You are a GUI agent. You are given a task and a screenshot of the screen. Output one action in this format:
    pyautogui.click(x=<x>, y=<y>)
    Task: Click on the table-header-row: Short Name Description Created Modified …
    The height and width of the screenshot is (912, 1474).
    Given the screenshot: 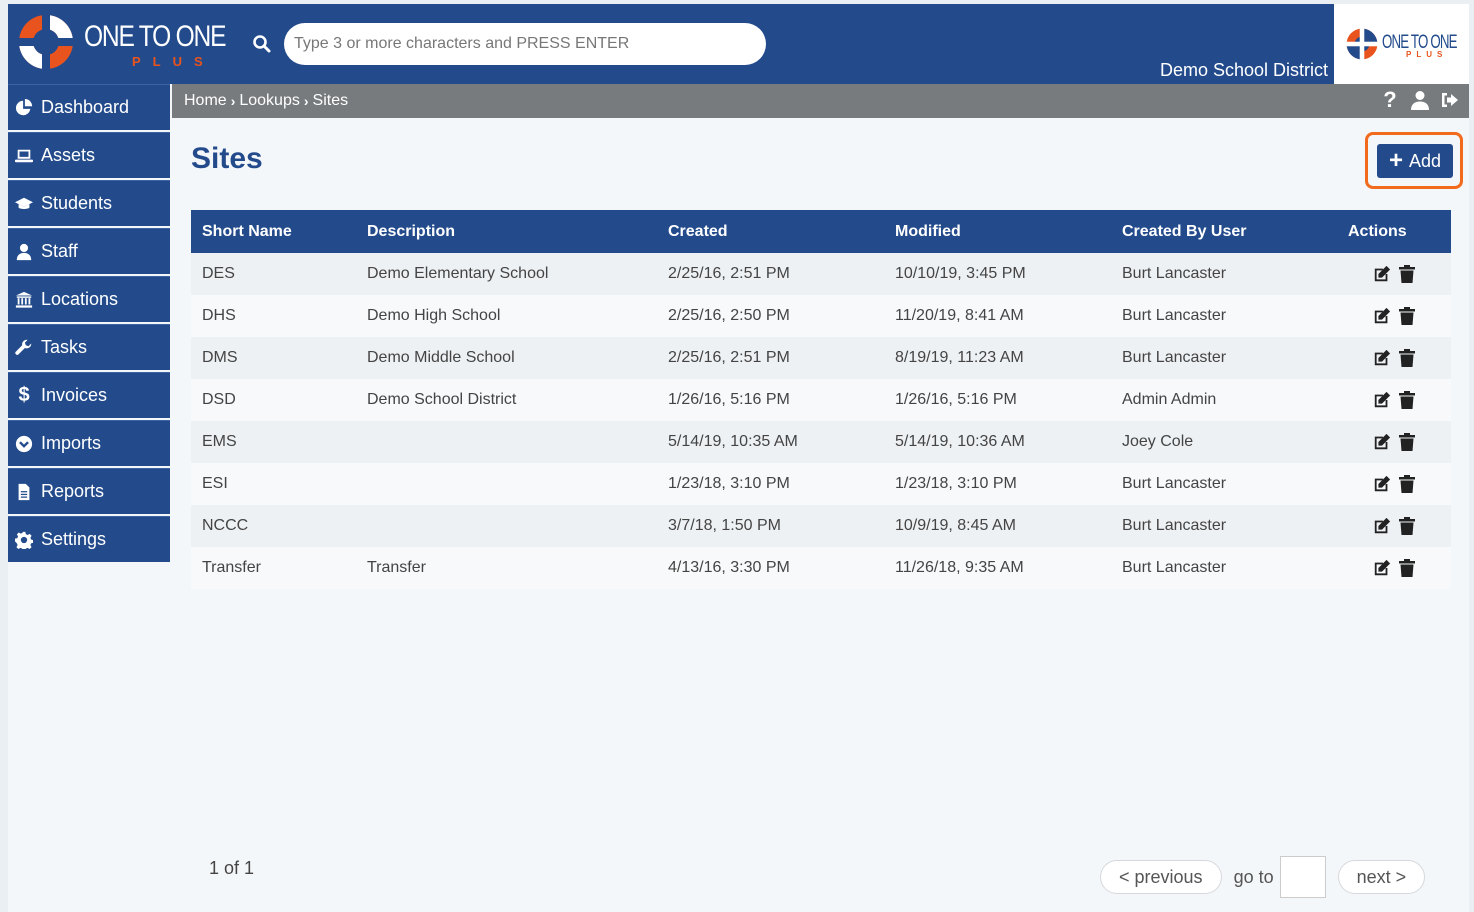 What is the action you would take?
    pyautogui.click(x=821, y=231)
    